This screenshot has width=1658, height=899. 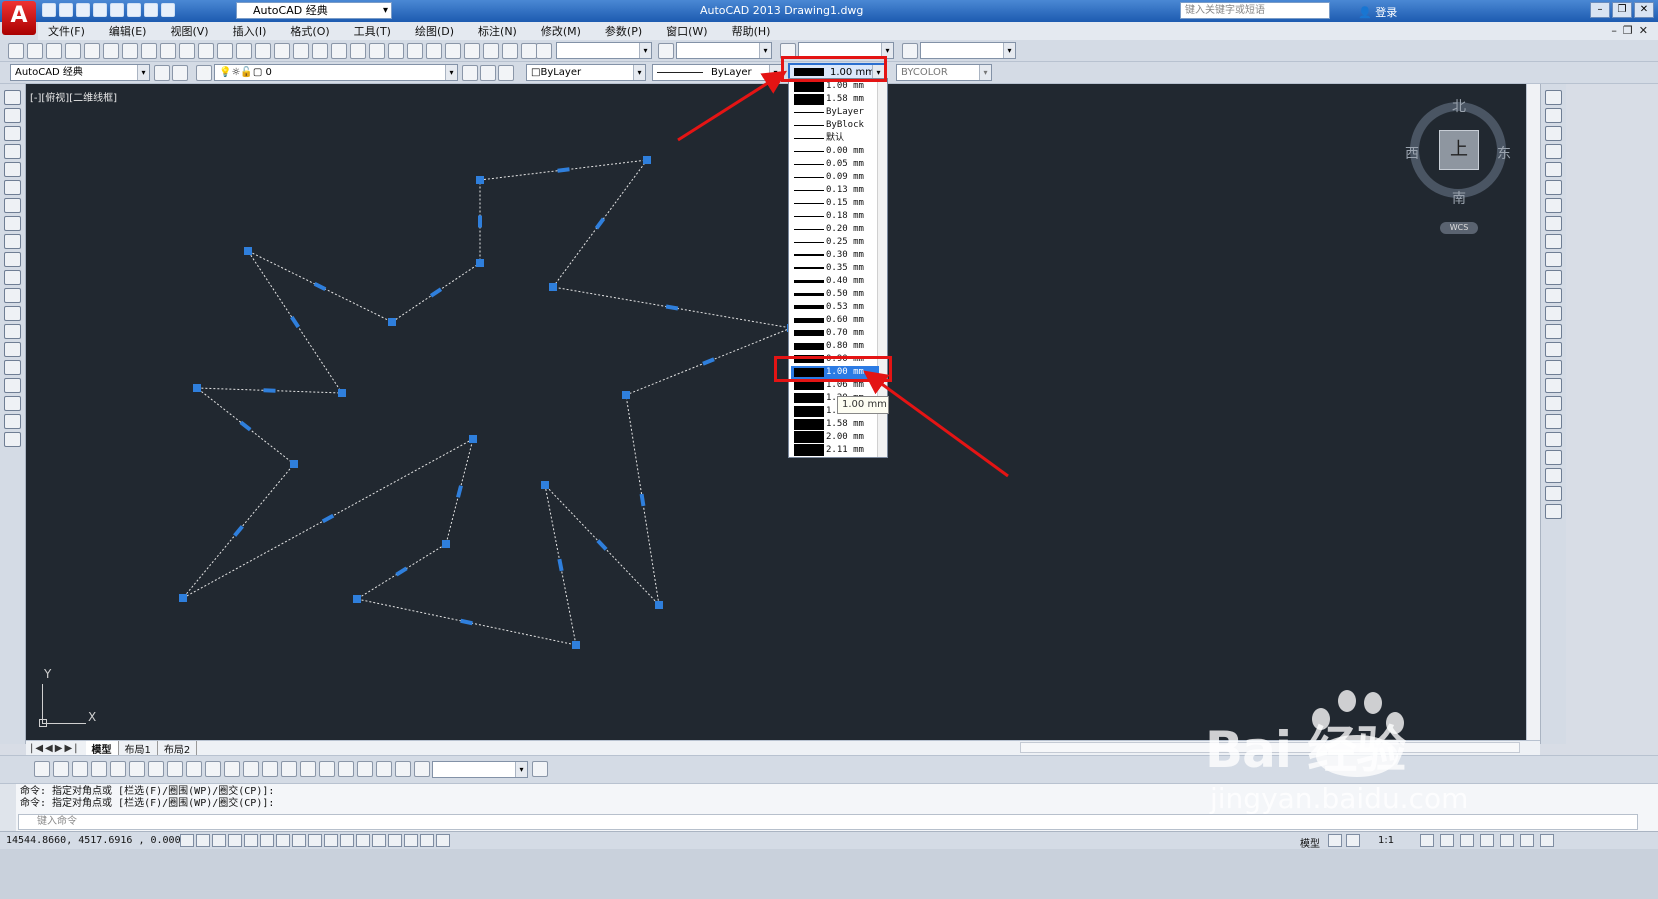 I want to click on lineweight-option: 0.70 mm, so click(x=835, y=333).